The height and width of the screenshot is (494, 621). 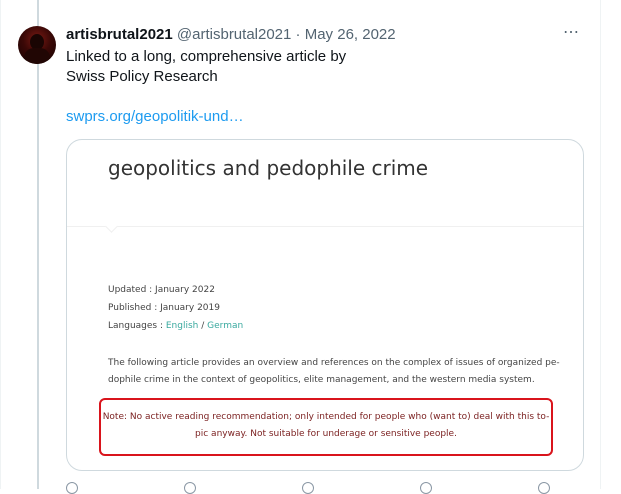 I want to click on card-title: geopolitics and pedophile crime, so click(x=268, y=168).